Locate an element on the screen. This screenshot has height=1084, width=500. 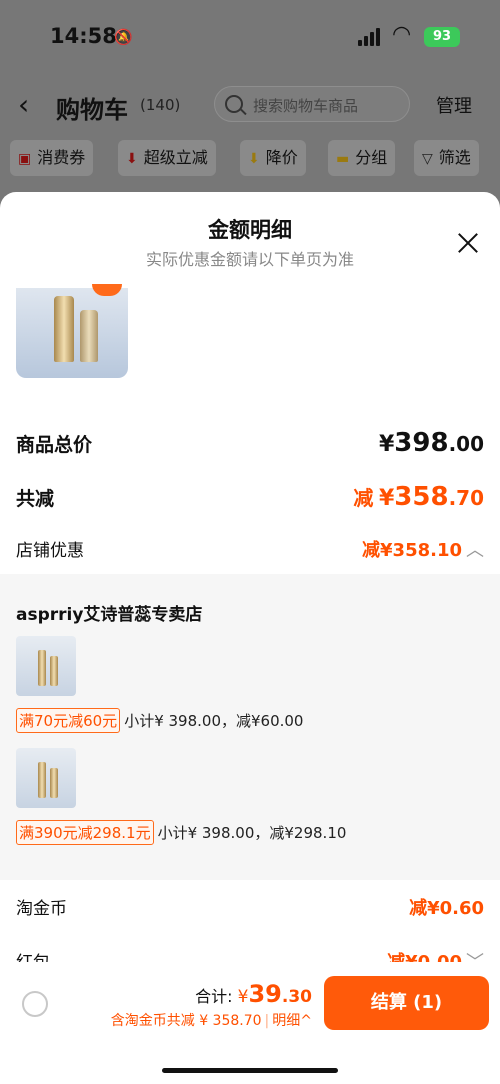
filter-chips: ▣ 消费券 ⬇ 超级立减 ⬇ 降价 ▬ 分组 ▽ 筛选 is located at coordinates (250, 160).